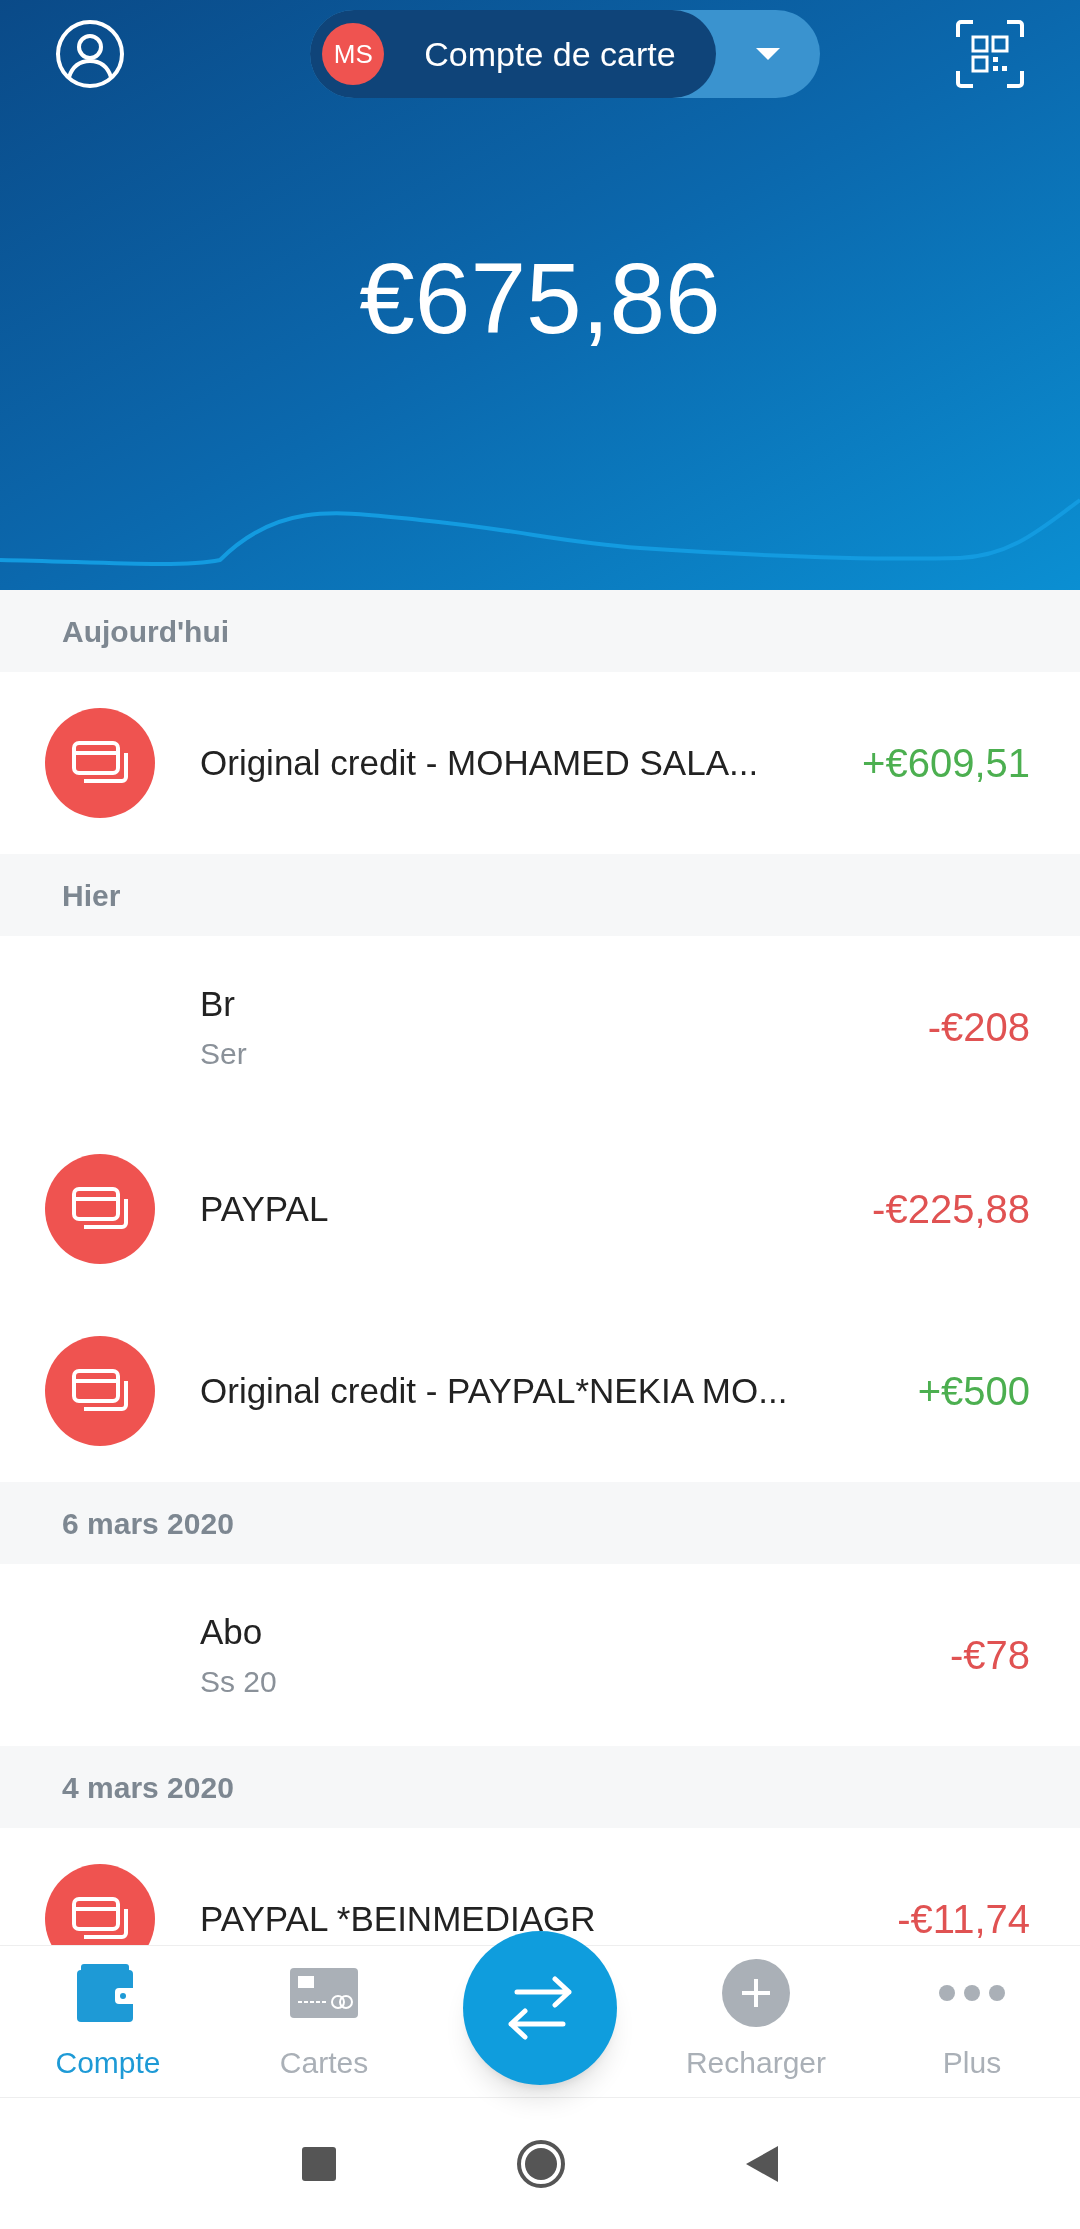  What do you see at coordinates (979, 1027) in the screenshot?
I see `transaction-amount: -€208` at bounding box center [979, 1027].